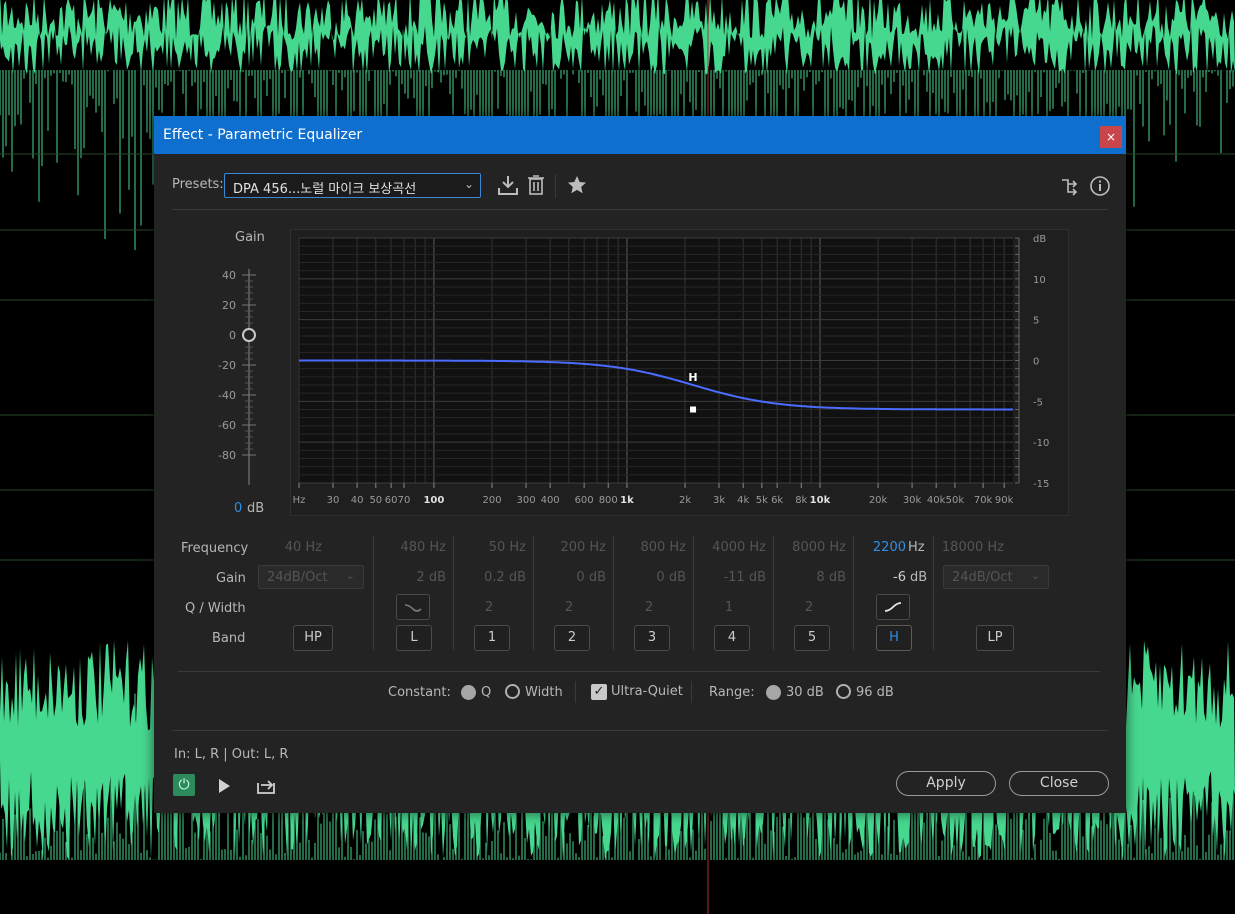 Image resolution: width=1235 pixels, height=914 pixels. What do you see at coordinates (1038, 402) in the screenshot?
I see `db-tick-label: -5` at bounding box center [1038, 402].